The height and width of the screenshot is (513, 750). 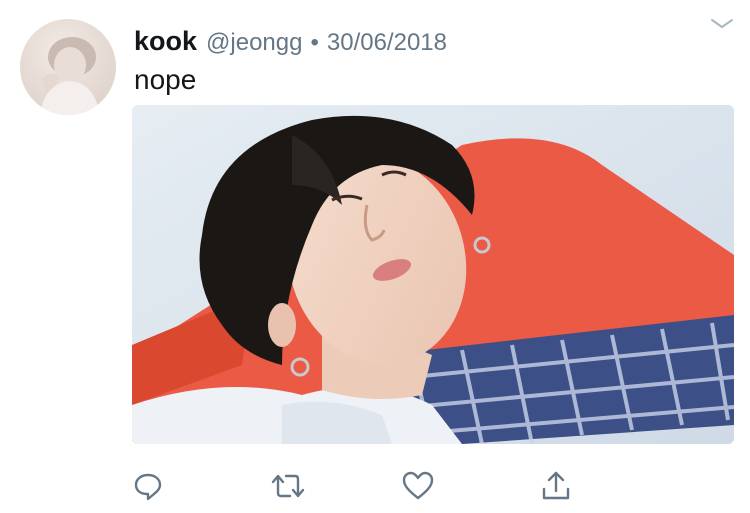 What do you see at coordinates (387, 43) in the screenshot?
I see `tweet-date: 30/06/2018` at bounding box center [387, 43].